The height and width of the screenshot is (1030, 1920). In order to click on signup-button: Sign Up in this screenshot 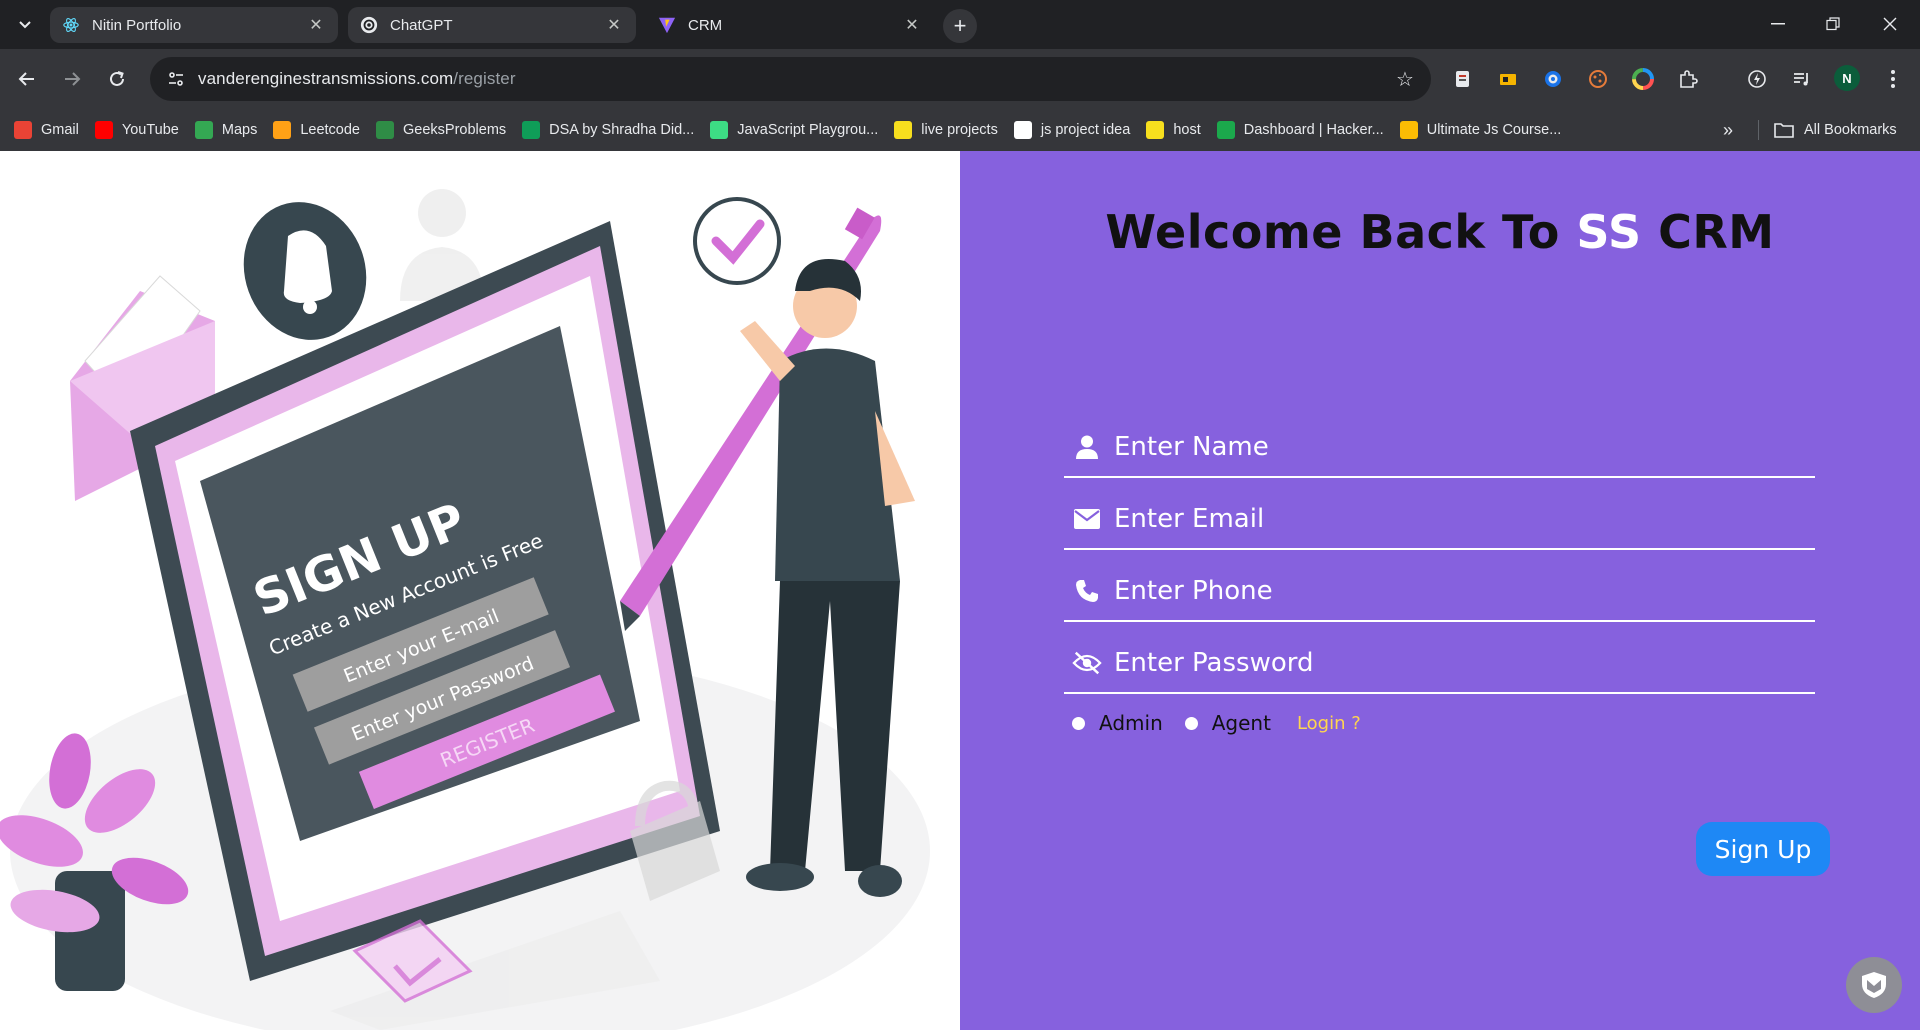, I will do `click(1763, 849)`.